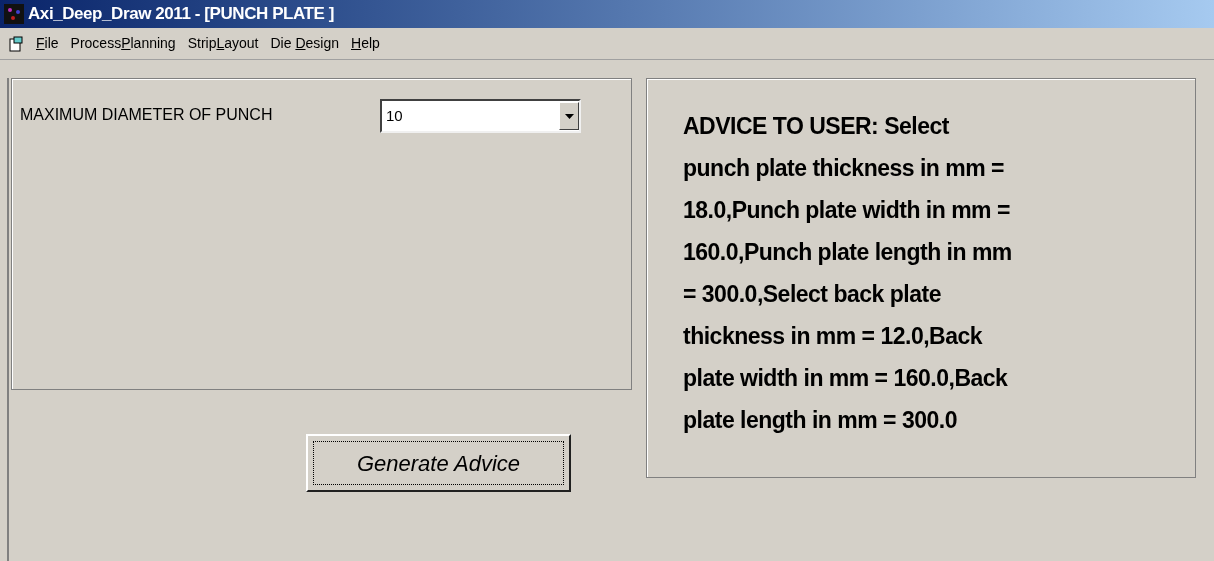 Image resolution: width=1214 pixels, height=561 pixels. I want to click on diameter-dropdown: 10, so click(480, 116).